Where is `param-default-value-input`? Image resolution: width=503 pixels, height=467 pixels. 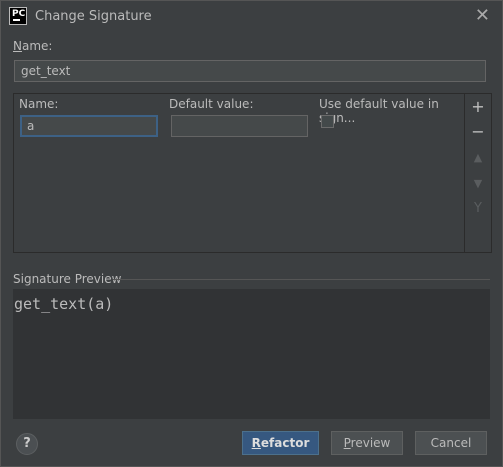 param-default-value-input is located at coordinates (239, 126).